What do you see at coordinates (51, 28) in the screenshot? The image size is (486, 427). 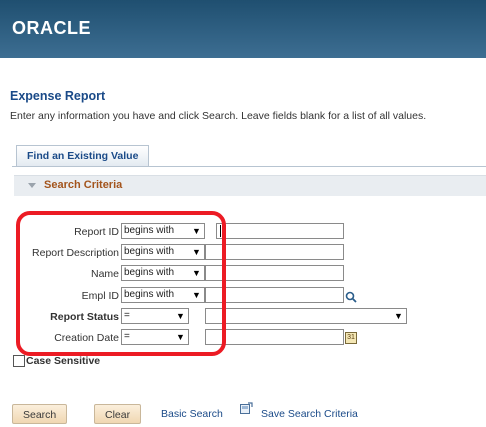 I see `oracle-logo: ORACLE` at bounding box center [51, 28].